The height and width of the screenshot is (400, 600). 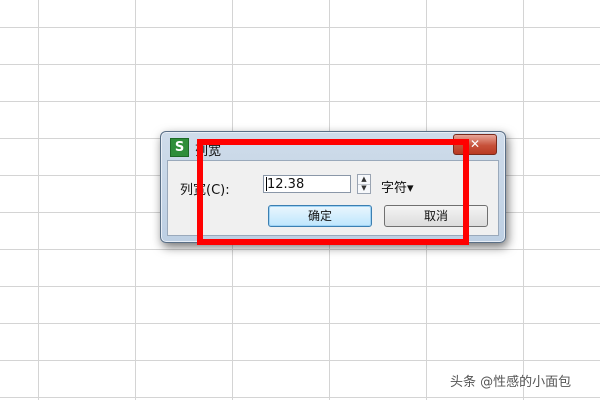 What do you see at coordinates (511, 382) in the screenshot?
I see `watermark-text: 头条 @性感的小面包` at bounding box center [511, 382].